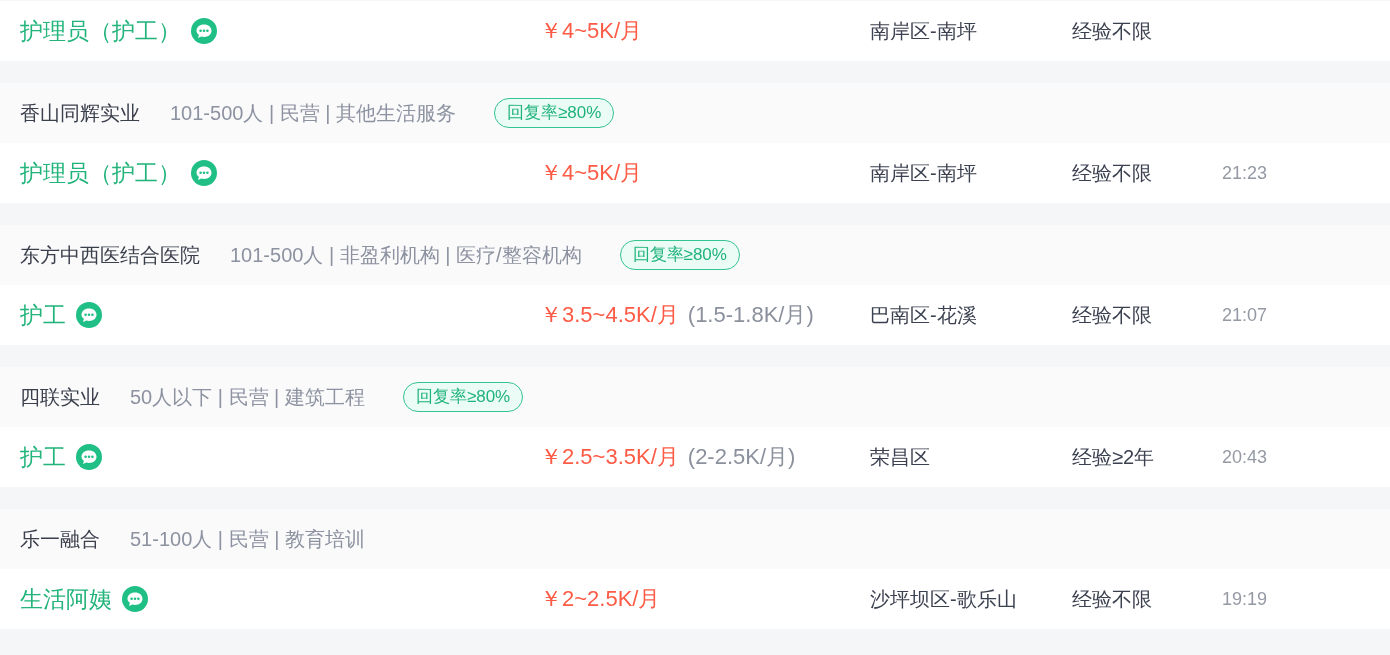  I want to click on post-time: 19:19, so click(1245, 598).